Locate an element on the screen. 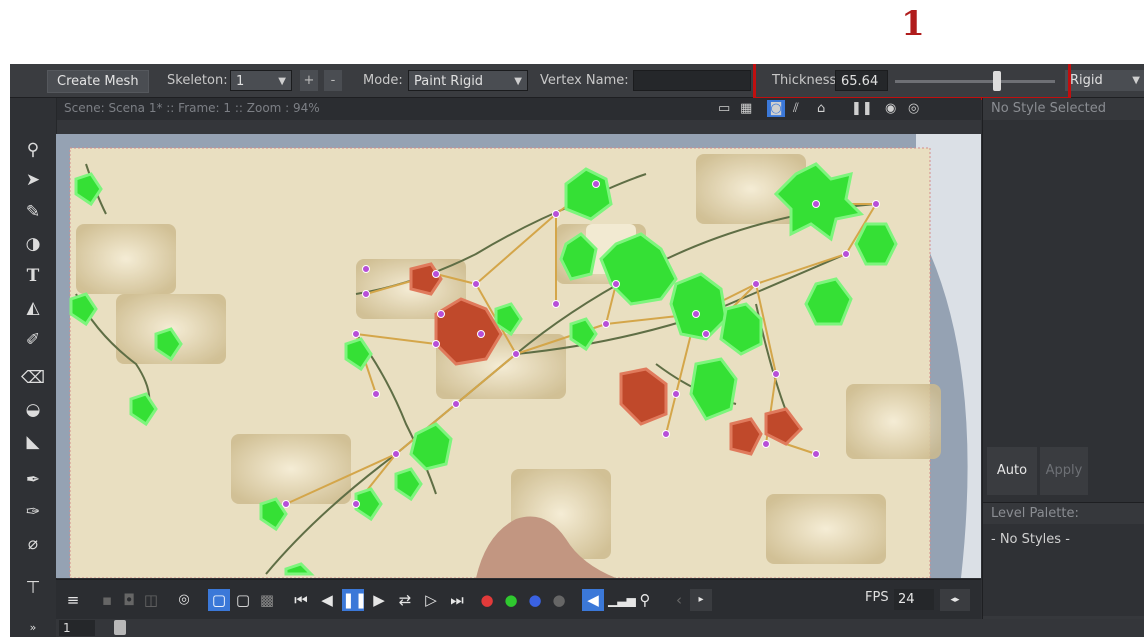 The width and height of the screenshot is (1144, 637). toolbox: ⚲ ➤ ✎ ◑ T ◭ ✐ ⌫ ◒ ◣ ✒ ✑ ⌀ ⊤ » is located at coordinates (33, 367).